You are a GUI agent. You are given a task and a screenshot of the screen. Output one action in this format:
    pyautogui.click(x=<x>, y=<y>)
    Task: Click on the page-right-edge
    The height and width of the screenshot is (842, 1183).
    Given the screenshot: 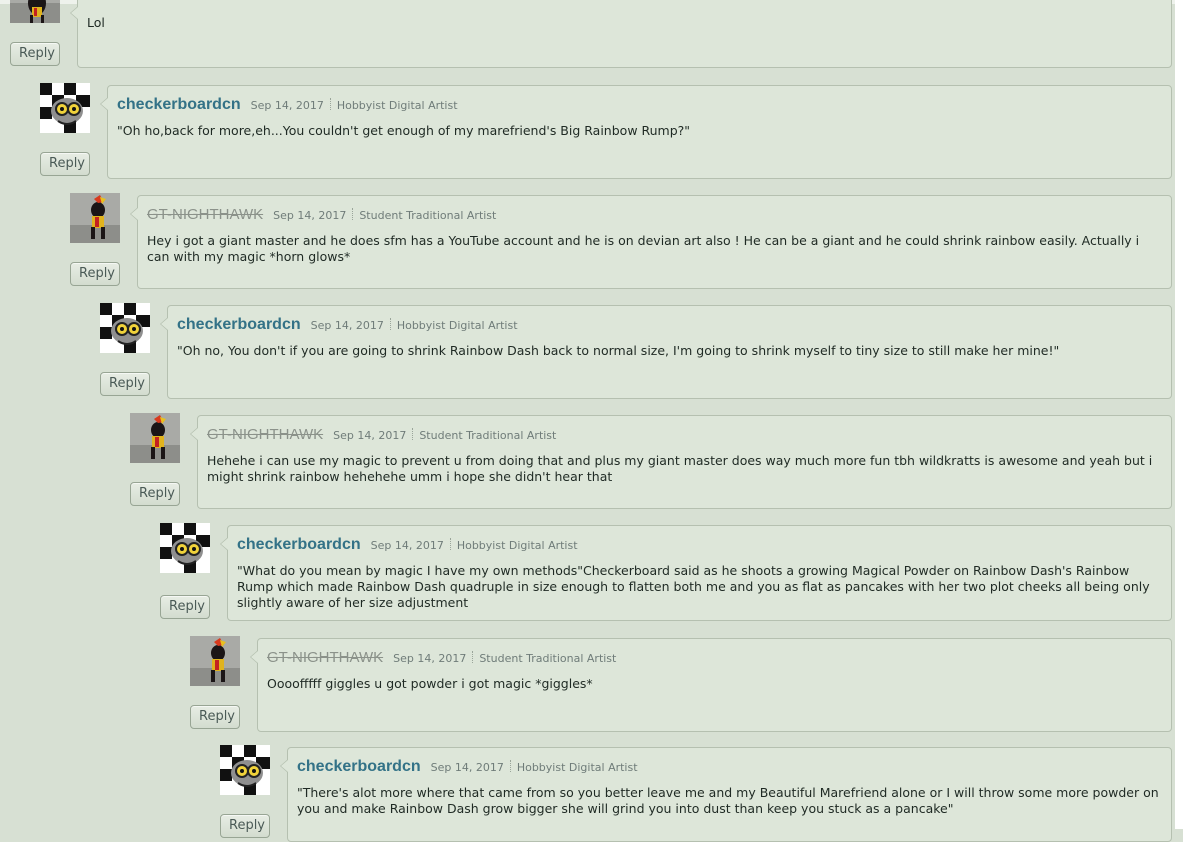 What is the action you would take?
    pyautogui.click(x=1179, y=414)
    